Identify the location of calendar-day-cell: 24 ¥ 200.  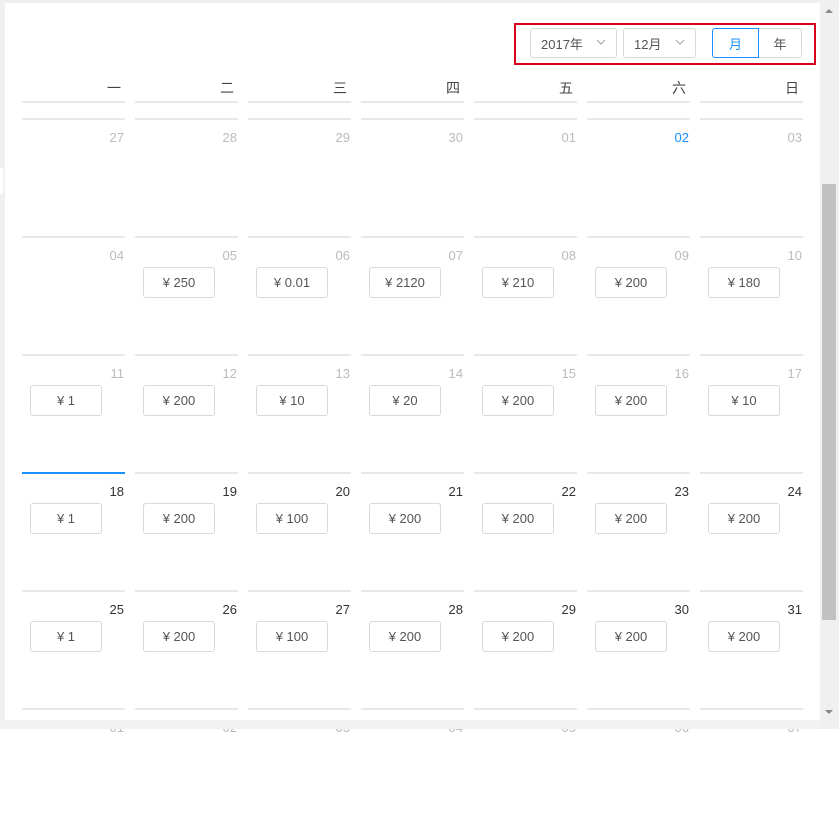
(751, 530).